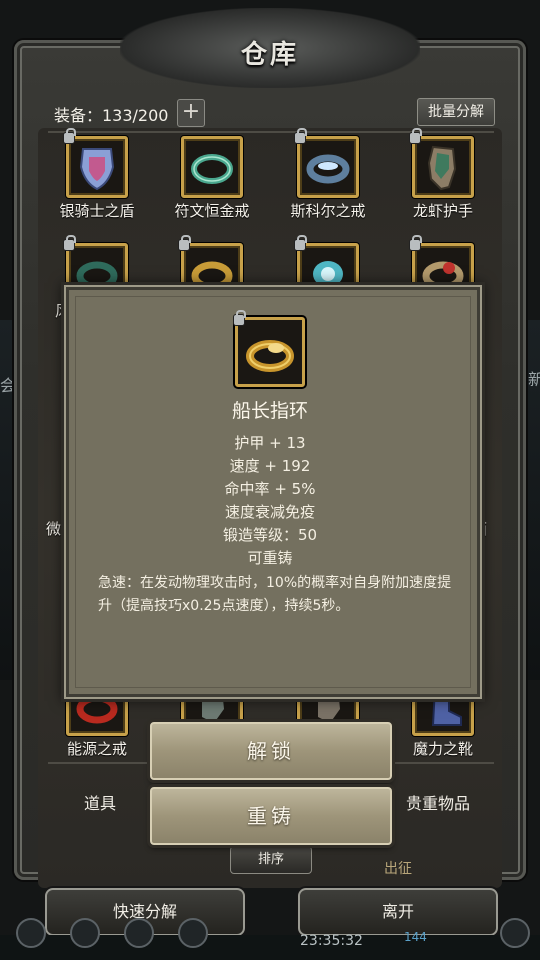 The width and height of the screenshot is (540, 960). I want to click on item-name: 符文恒金戒, so click(212, 211).